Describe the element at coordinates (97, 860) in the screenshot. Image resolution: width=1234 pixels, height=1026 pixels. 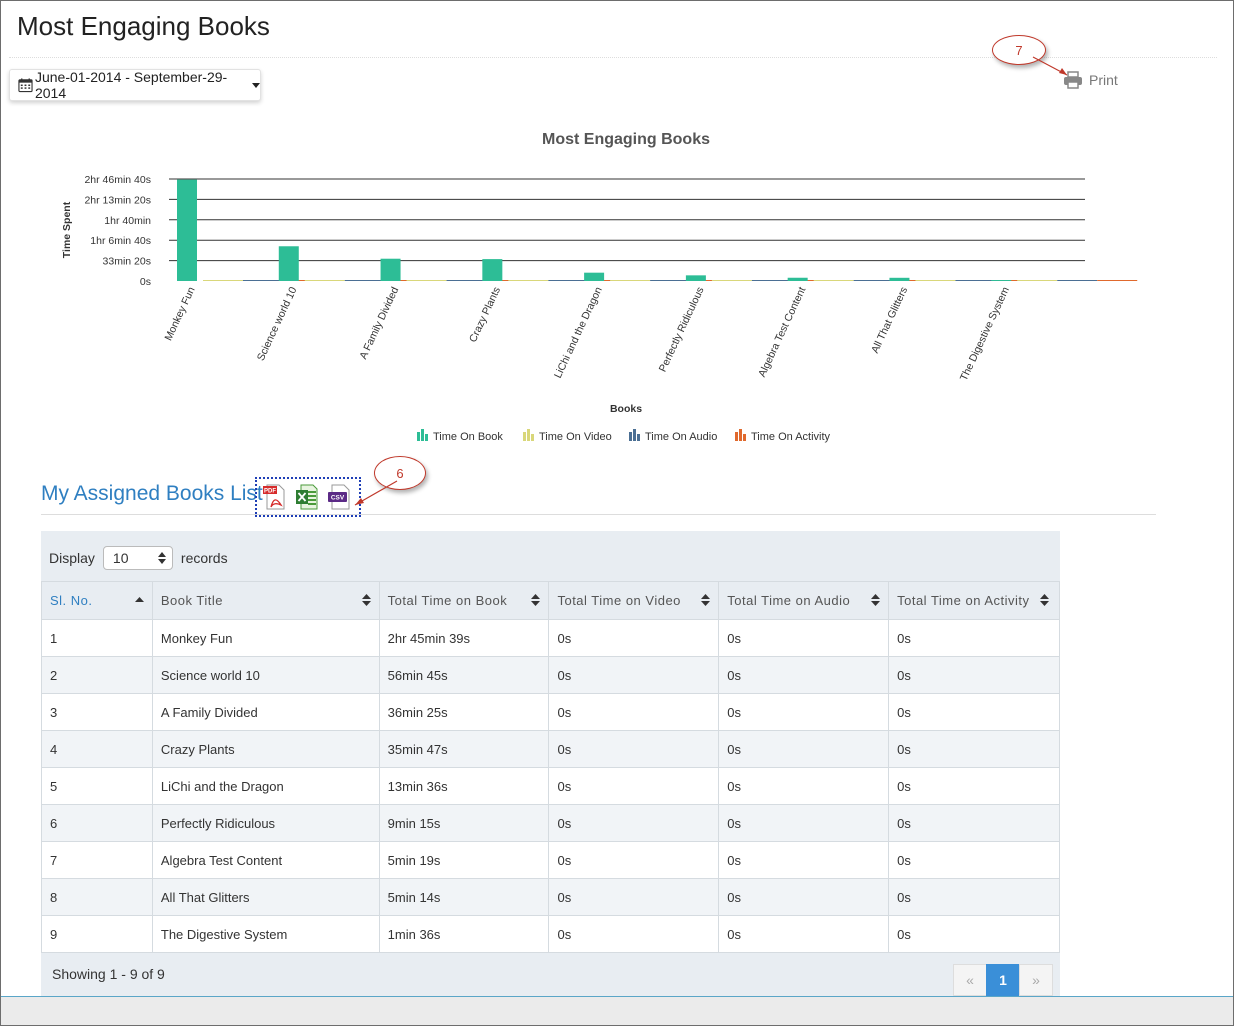
I see `cell-sl-no: 7` at that location.